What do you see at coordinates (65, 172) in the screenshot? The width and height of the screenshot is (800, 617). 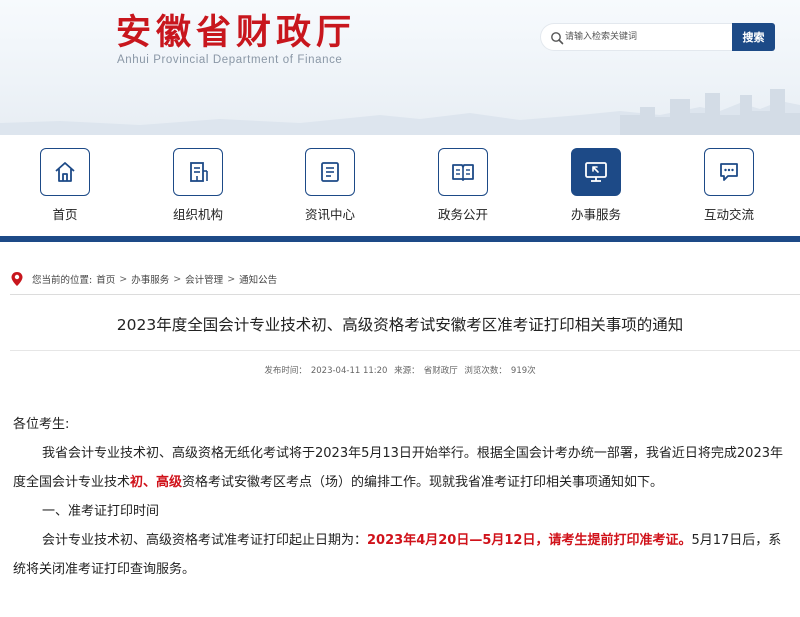 I see `home-icon` at bounding box center [65, 172].